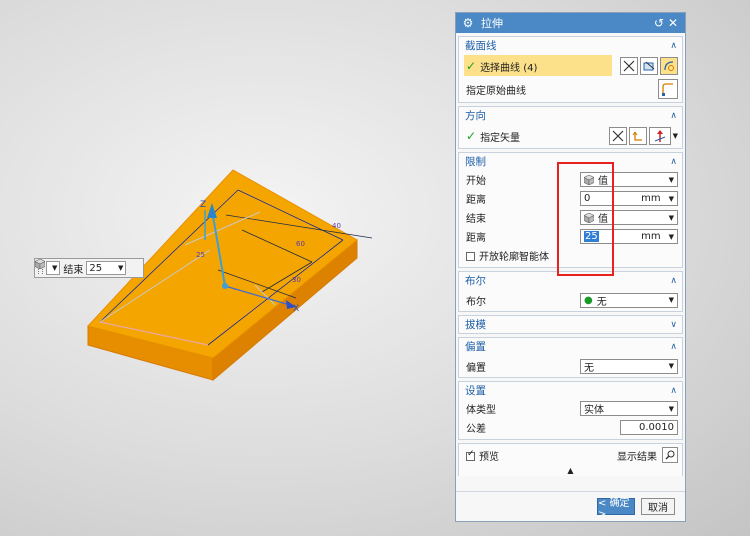  I want to click on tolerance-row: 公差 0.0010, so click(570, 427).